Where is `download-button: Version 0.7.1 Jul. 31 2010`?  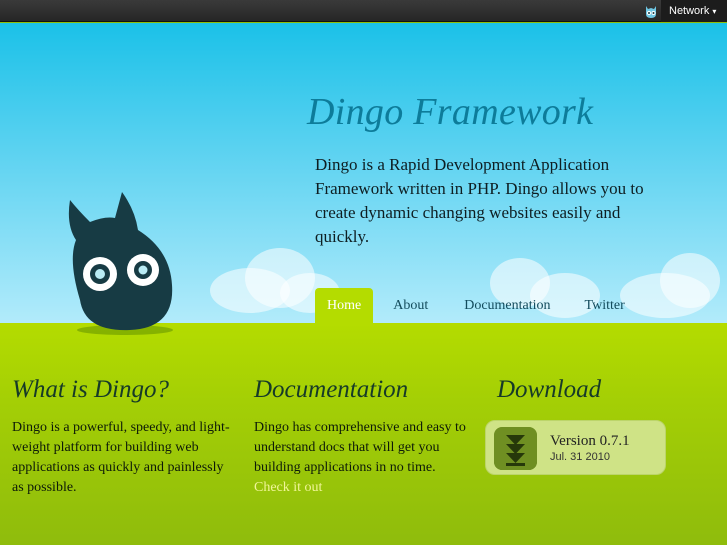
download-button: Version 0.7.1 Jul. 31 2010 is located at coordinates (575, 447).